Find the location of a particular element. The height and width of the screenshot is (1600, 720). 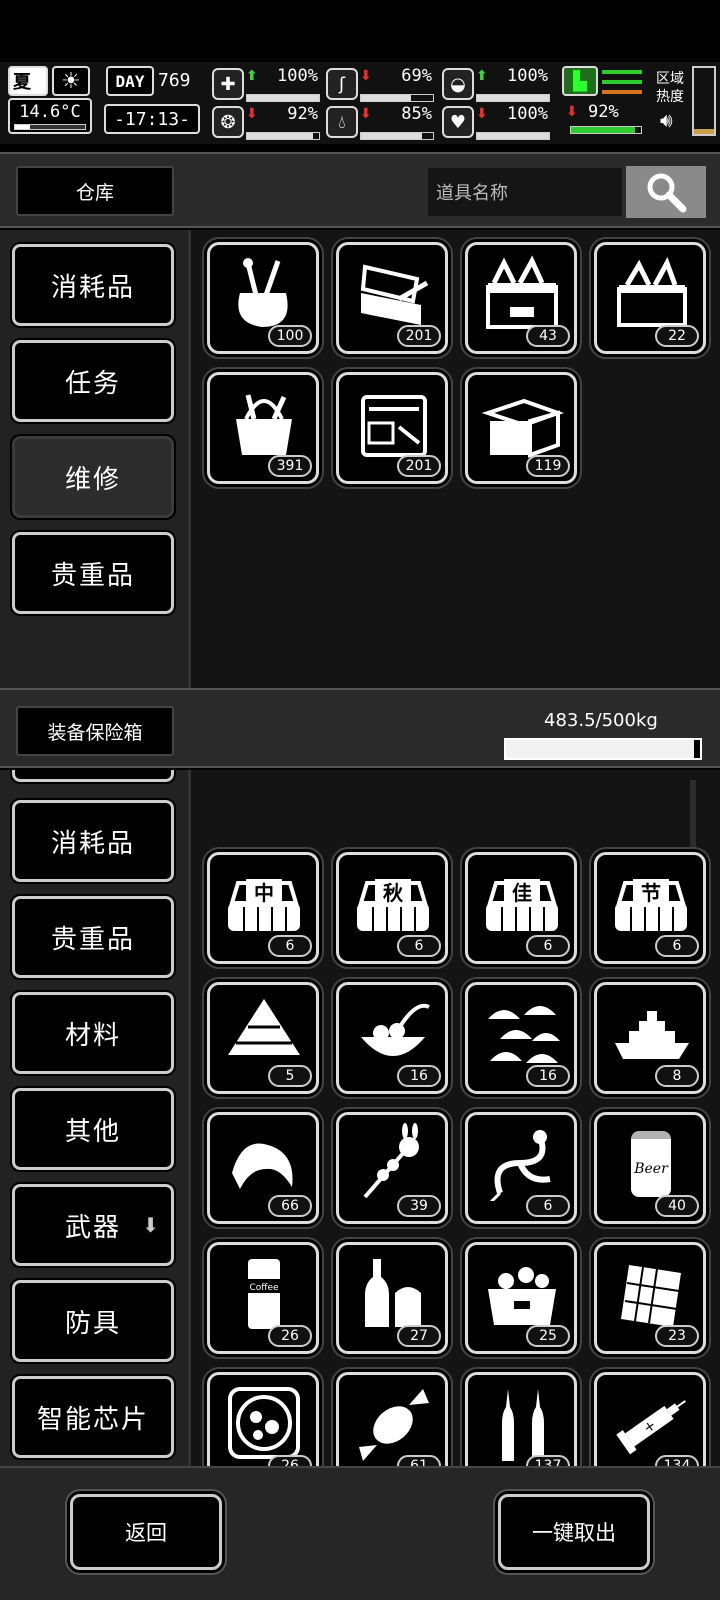

safe-box-tabs: 消耗品贵重品材料其他武器 ⬇ 防具智能芯片 is located at coordinates (94, 1118).